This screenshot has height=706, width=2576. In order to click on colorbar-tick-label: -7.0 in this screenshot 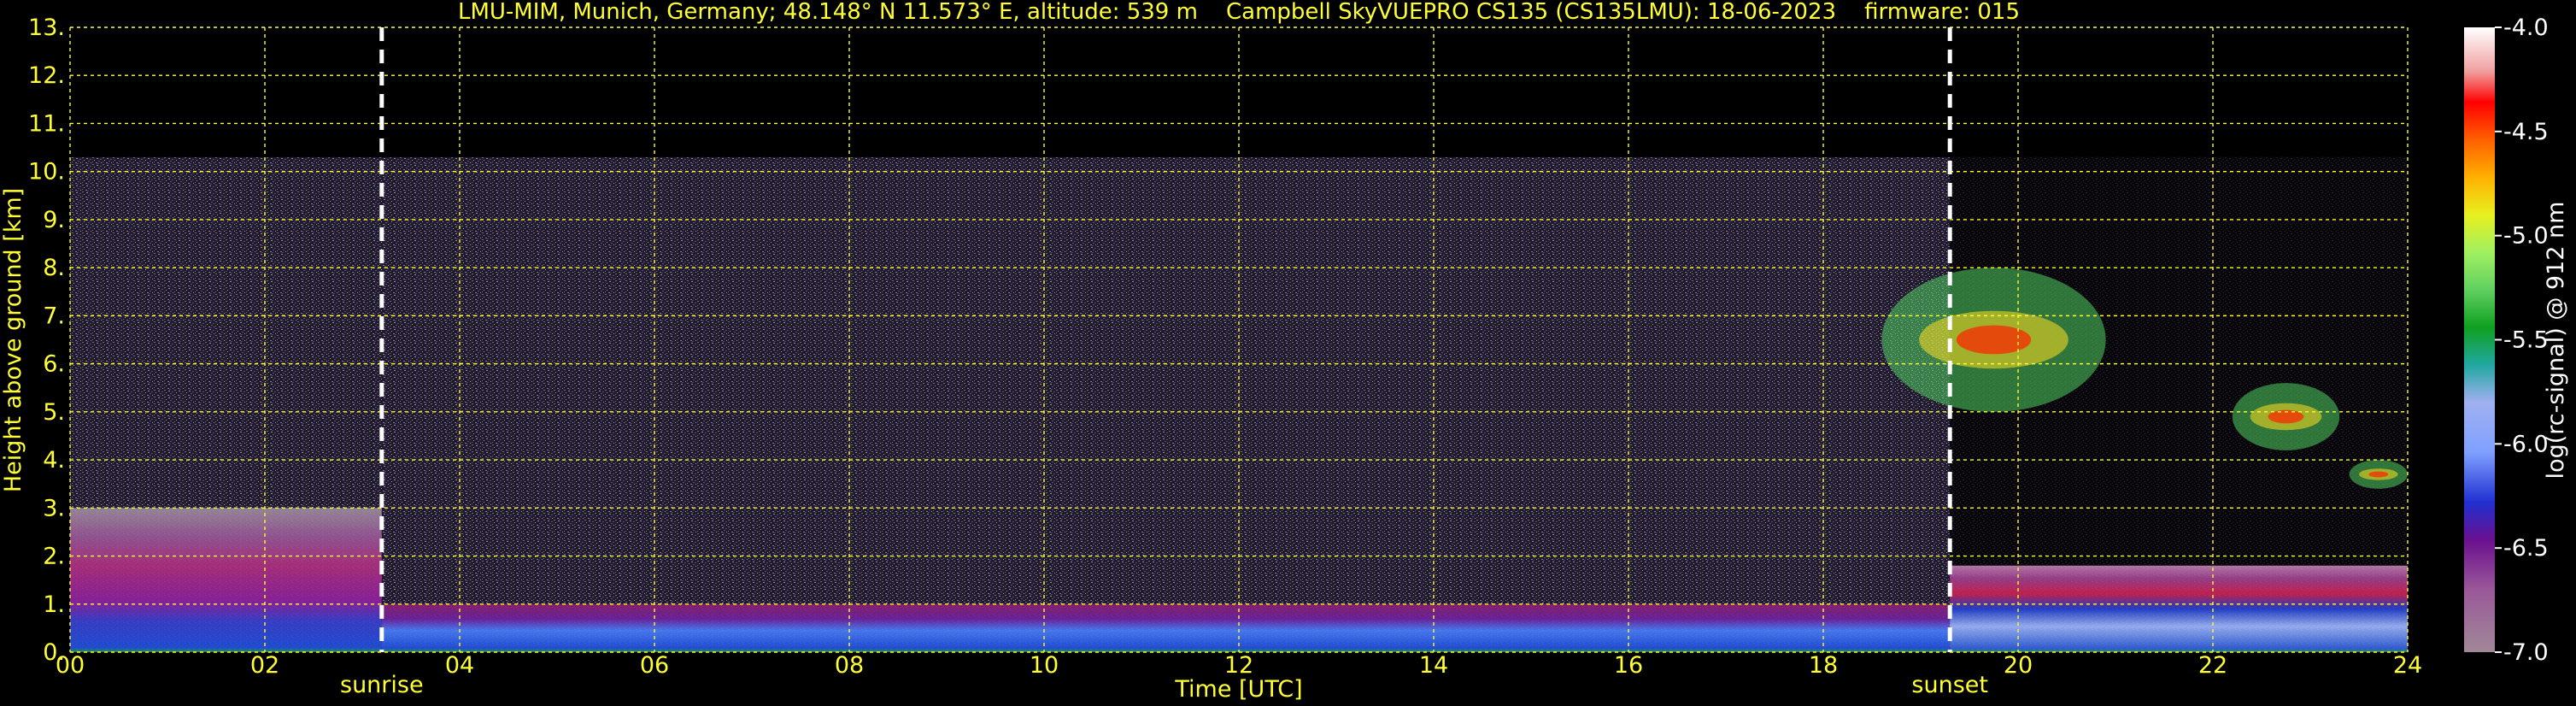, I will do `click(2526, 652)`.